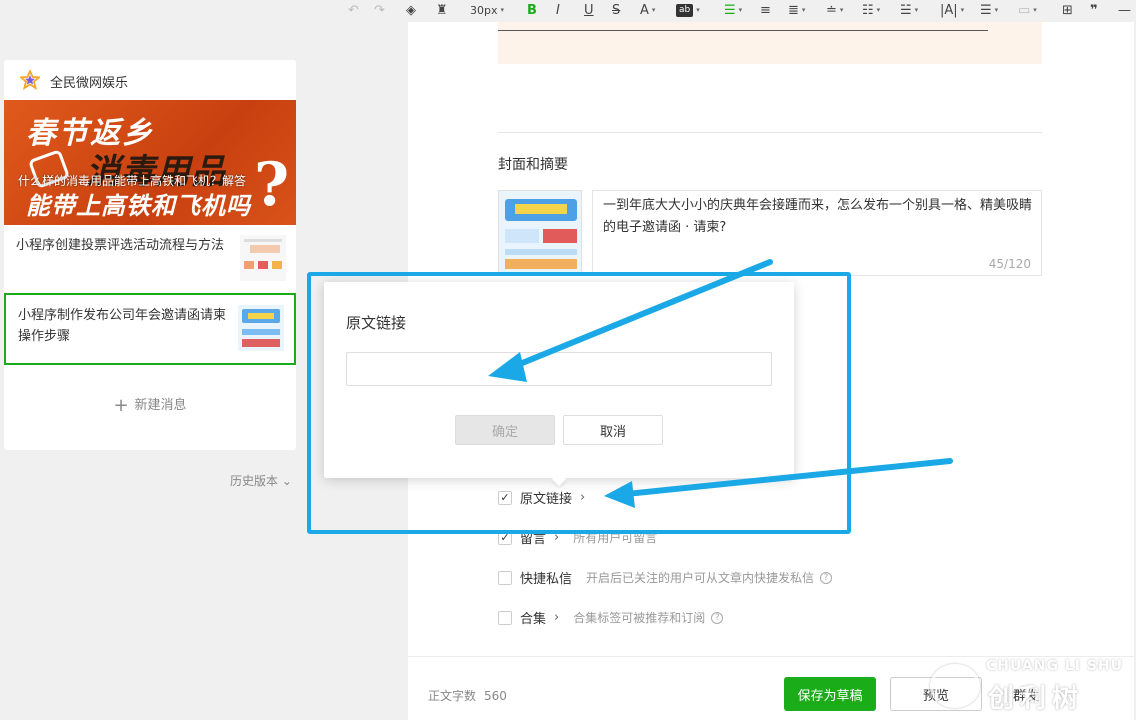  What do you see at coordinates (589, 10) in the screenshot?
I see `underline-button: U` at bounding box center [589, 10].